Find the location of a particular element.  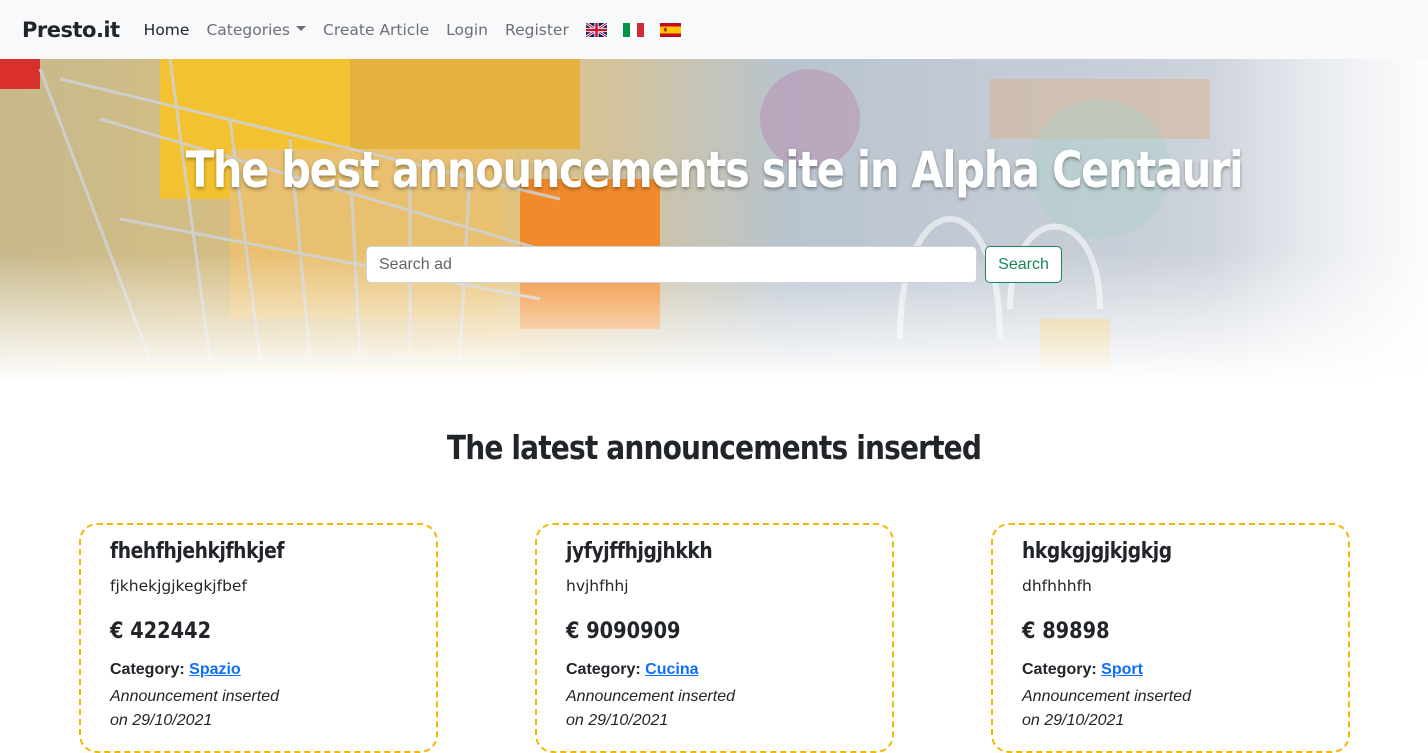

card-category: Category: Sport is located at coordinates (1185, 673).